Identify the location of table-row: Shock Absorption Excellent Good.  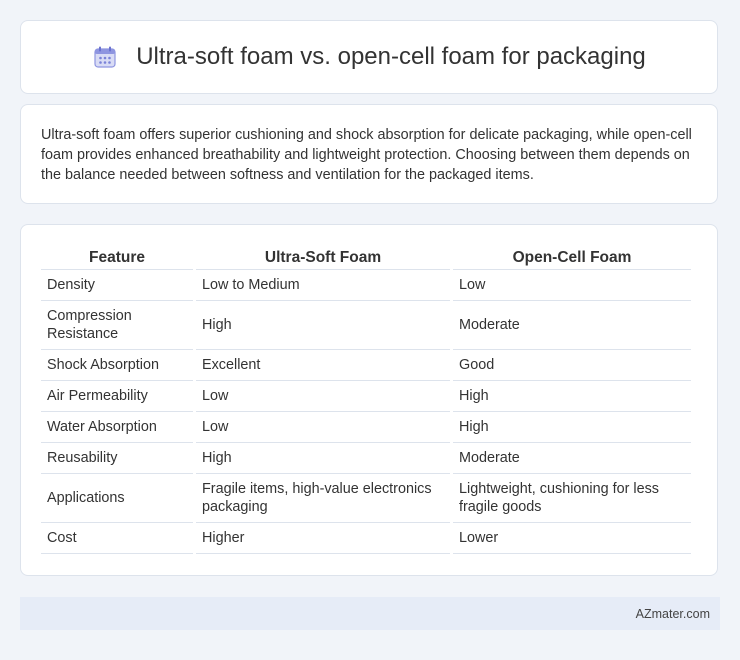
(366, 365).